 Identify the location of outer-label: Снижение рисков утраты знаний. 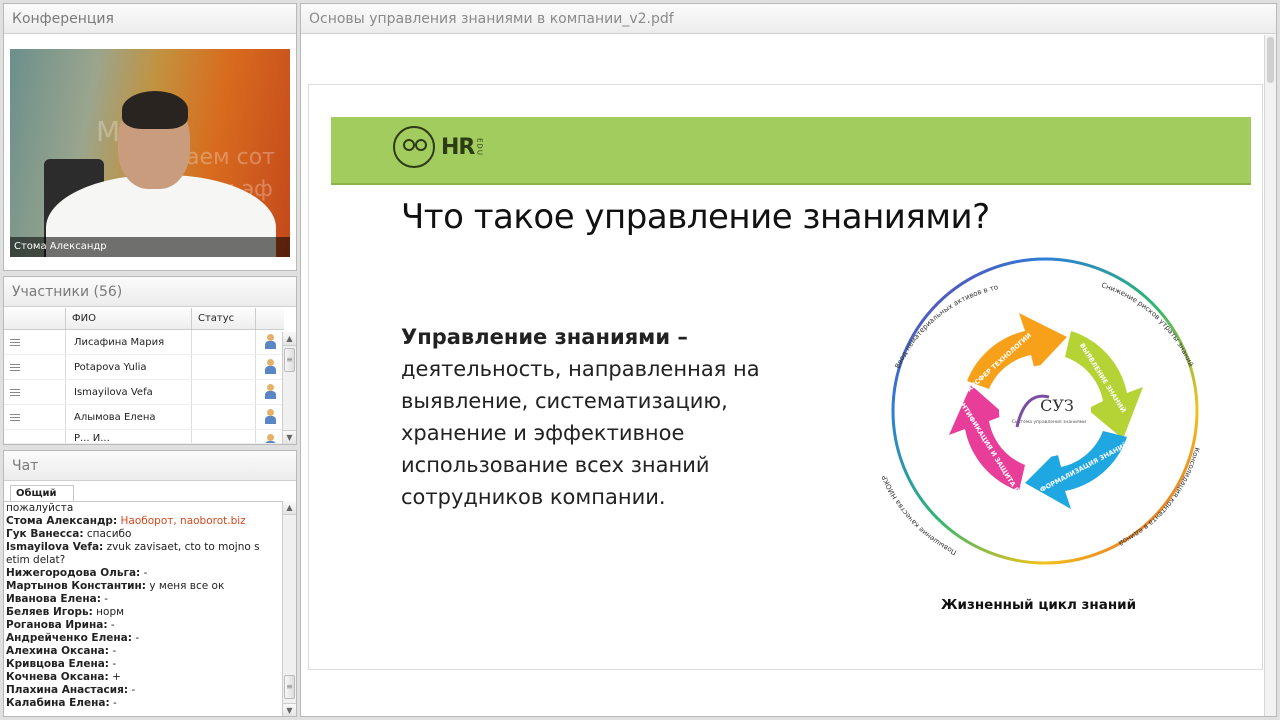
(1147, 324).